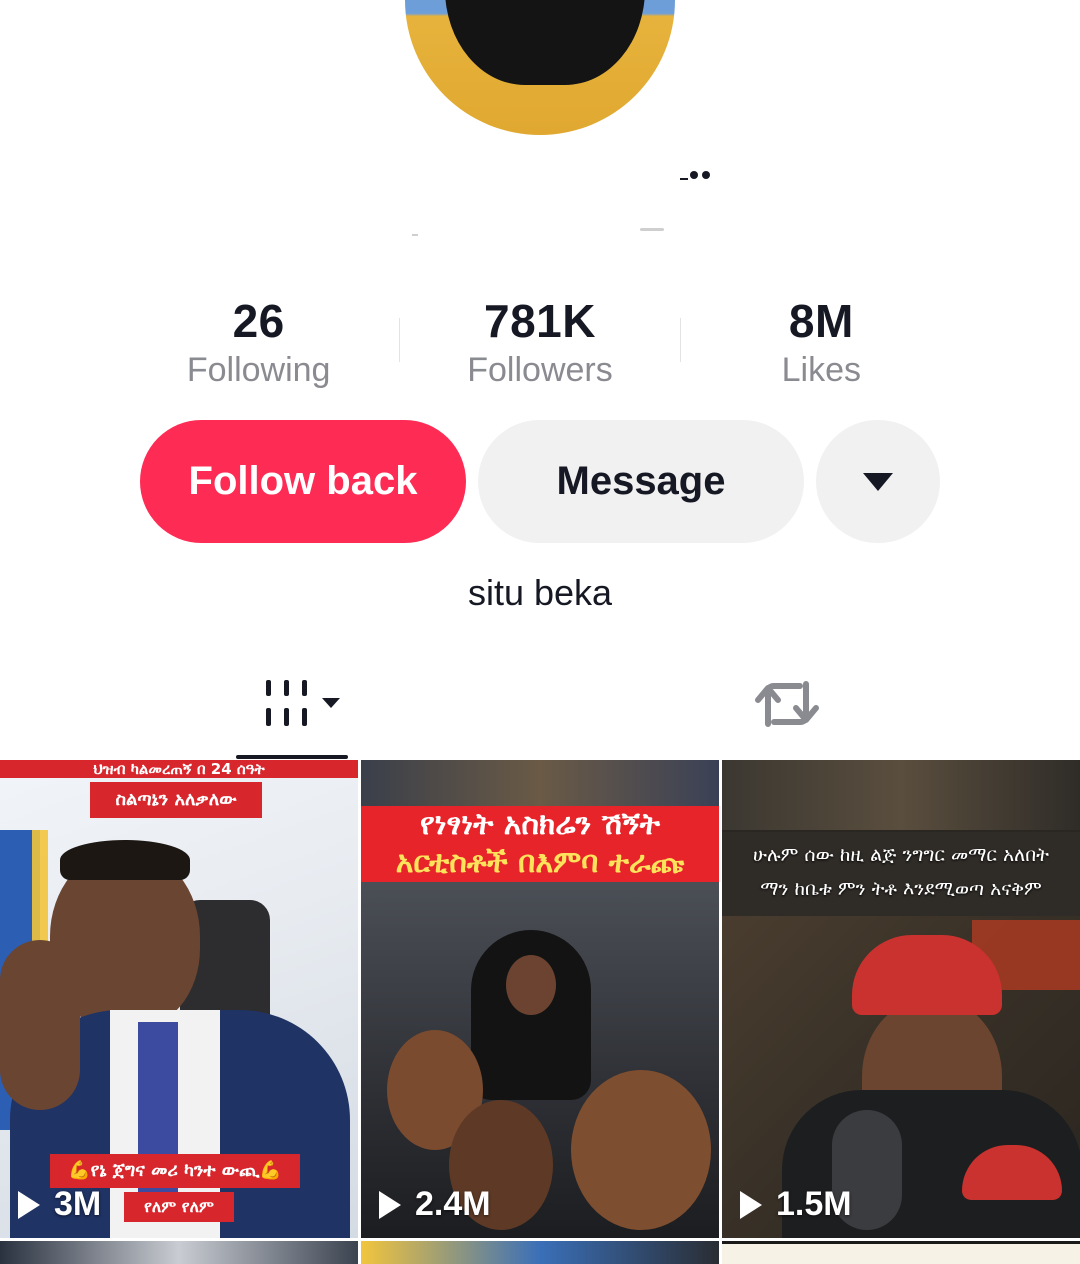 This screenshot has width=1080, height=1264. What do you see at coordinates (78, 1204) in the screenshot?
I see `view-count-value: 3M` at bounding box center [78, 1204].